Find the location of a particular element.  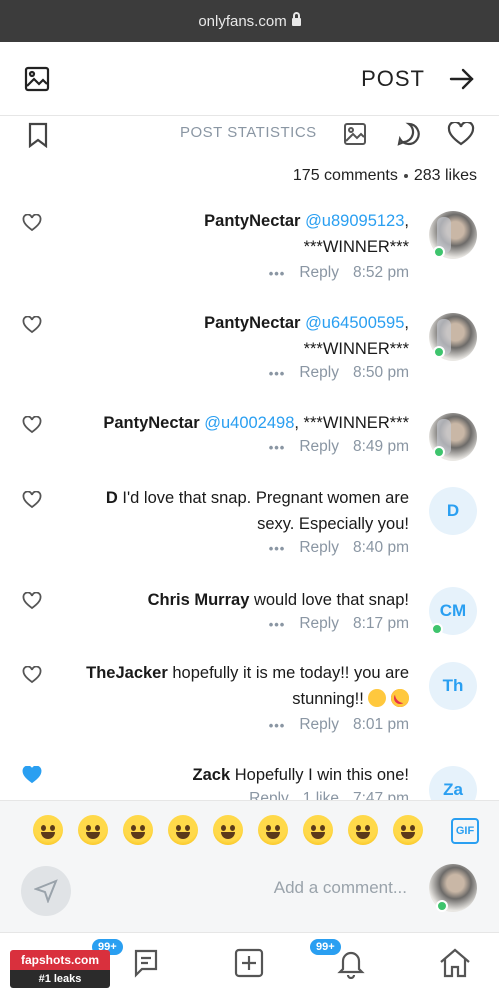

comment-text: Hopefully I win this one! is located at coordinates (321, 775).